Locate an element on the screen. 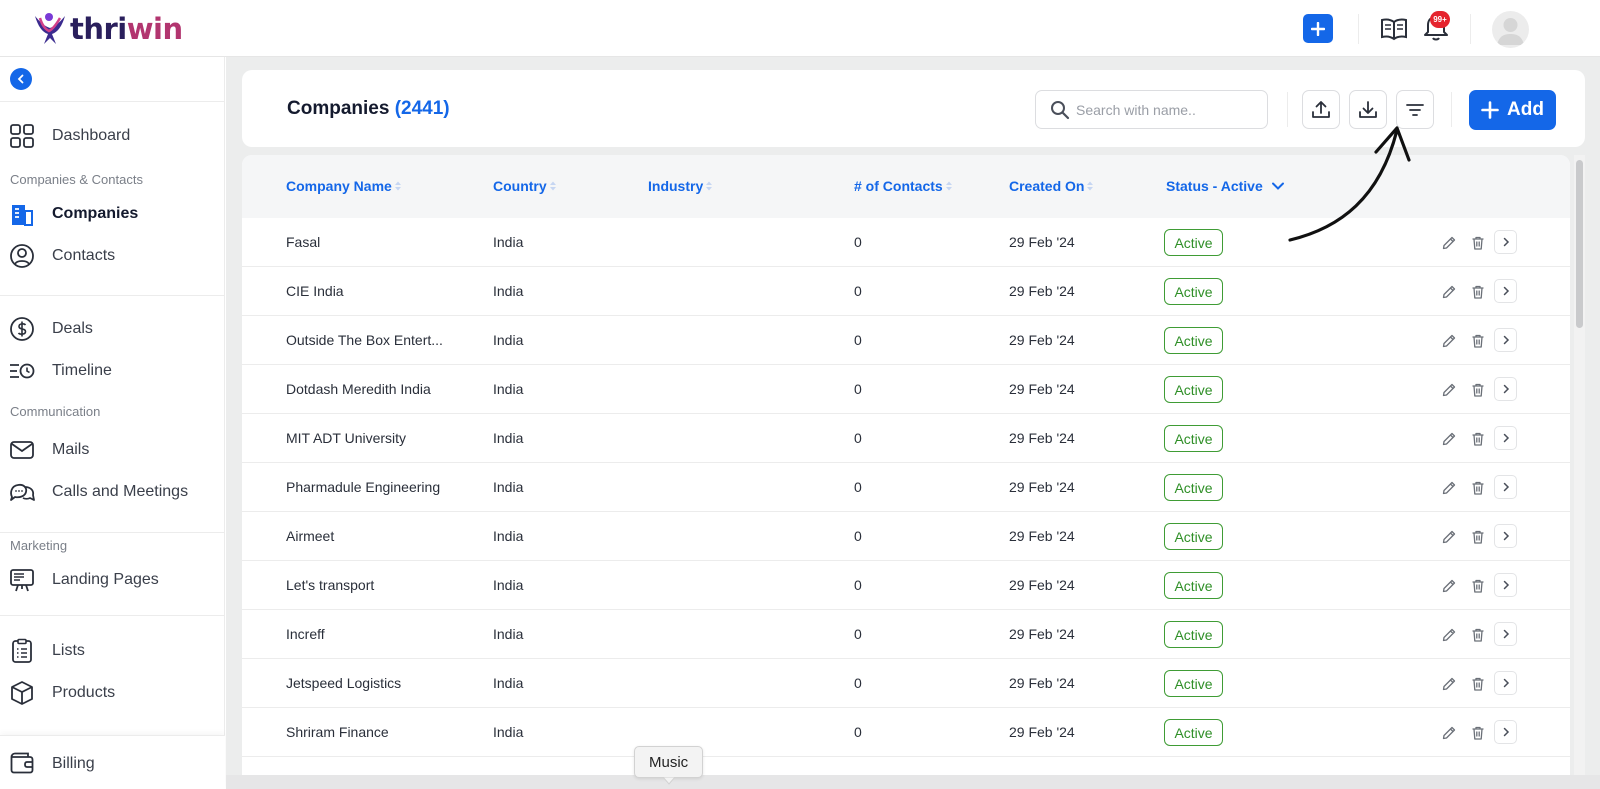 The width and height of the screenshot is (1600, 789). column-header-industry: Industry is located at coordinates (680, 186).